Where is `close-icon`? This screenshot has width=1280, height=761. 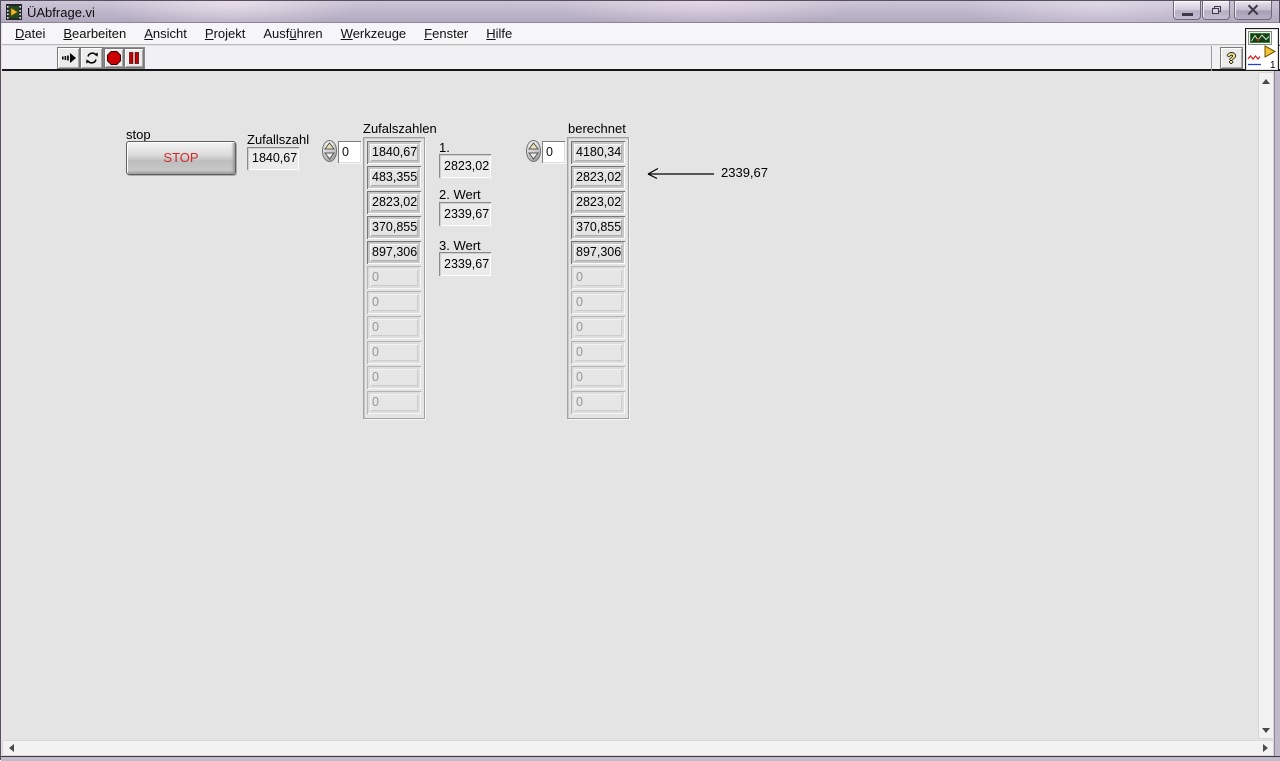
close-icon is located at coordinates (1253, 10).